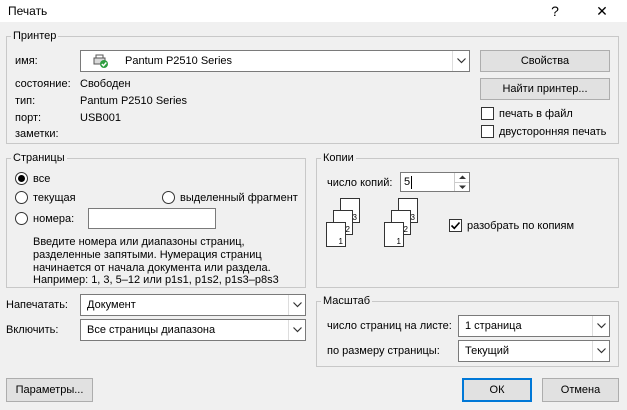 This screenshot has width=627, height=410. I want to click on collate-illustration-2: 3 2 1, so click(404, 225).